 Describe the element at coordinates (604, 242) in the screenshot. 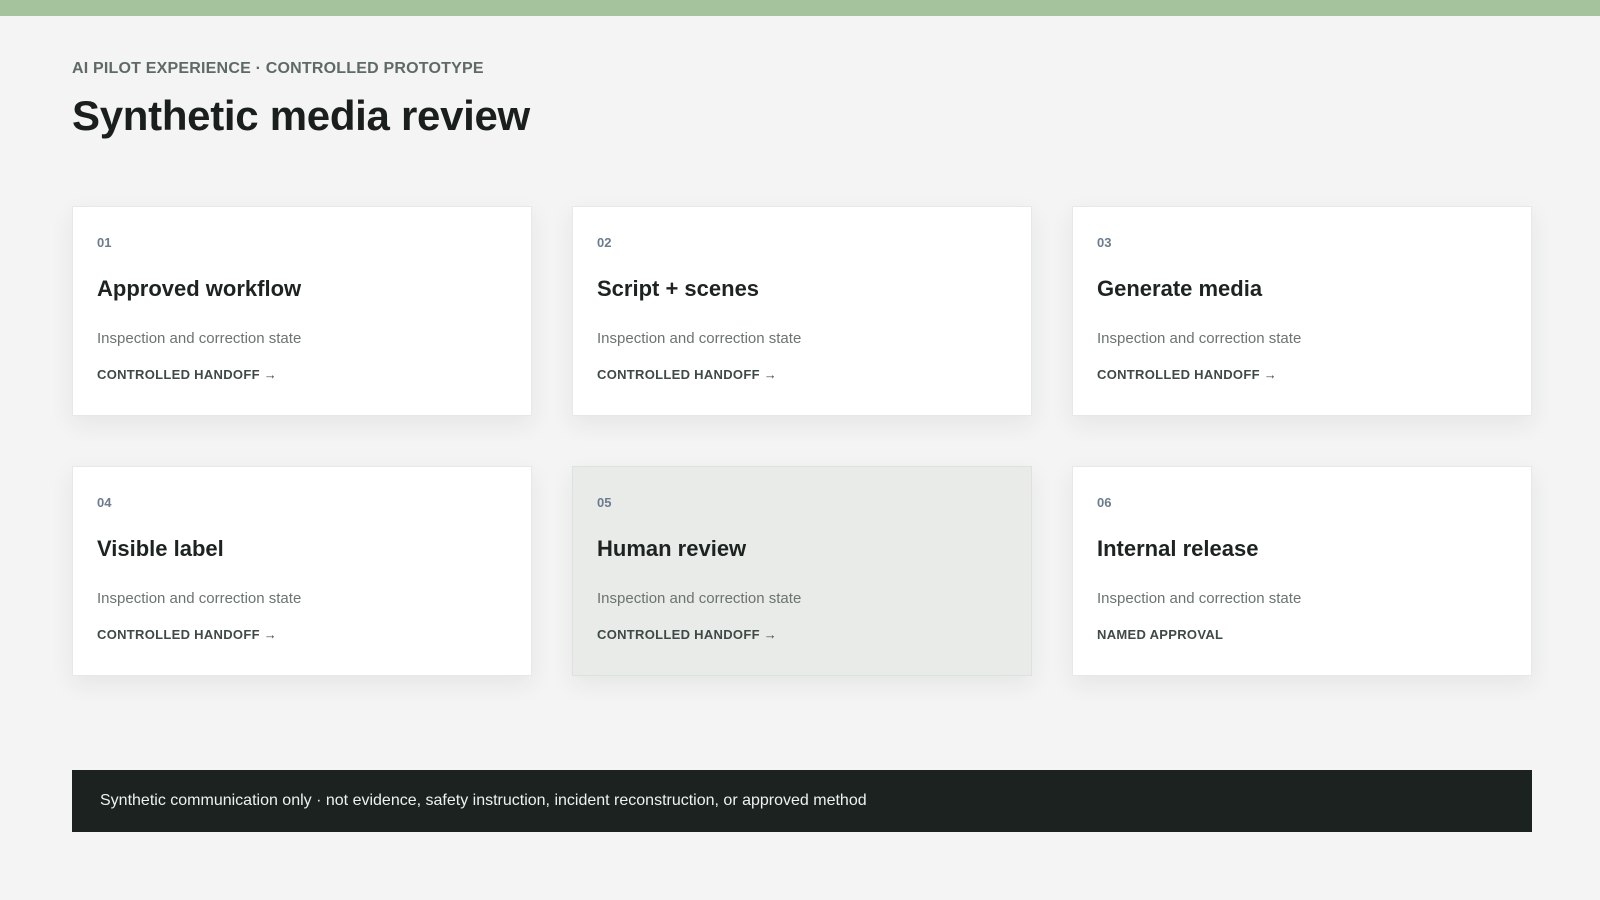

I see `card-number: 02` at that location.